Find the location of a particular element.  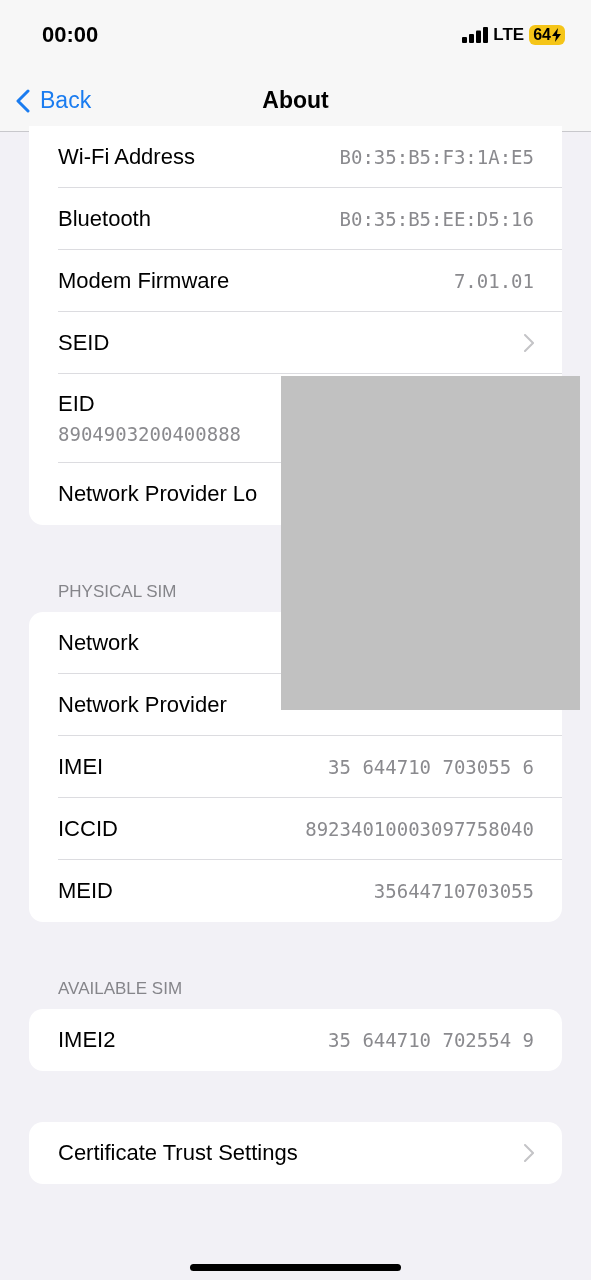

row-label: Network Provider is located at coordinates (142, 704).